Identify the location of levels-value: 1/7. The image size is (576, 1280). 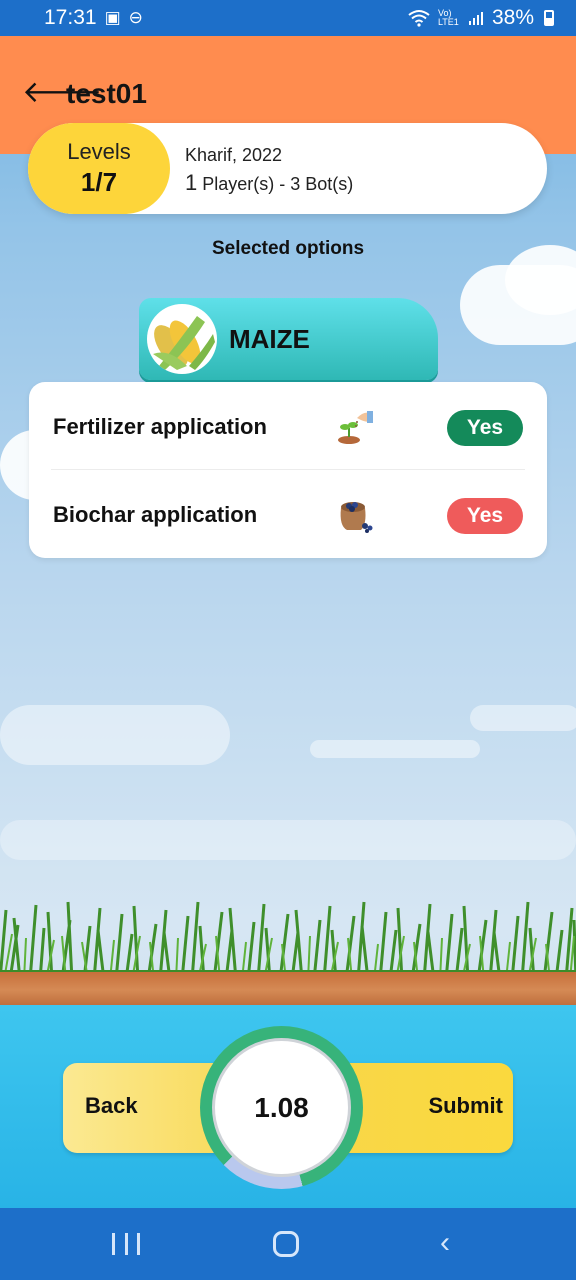
(99, 182).